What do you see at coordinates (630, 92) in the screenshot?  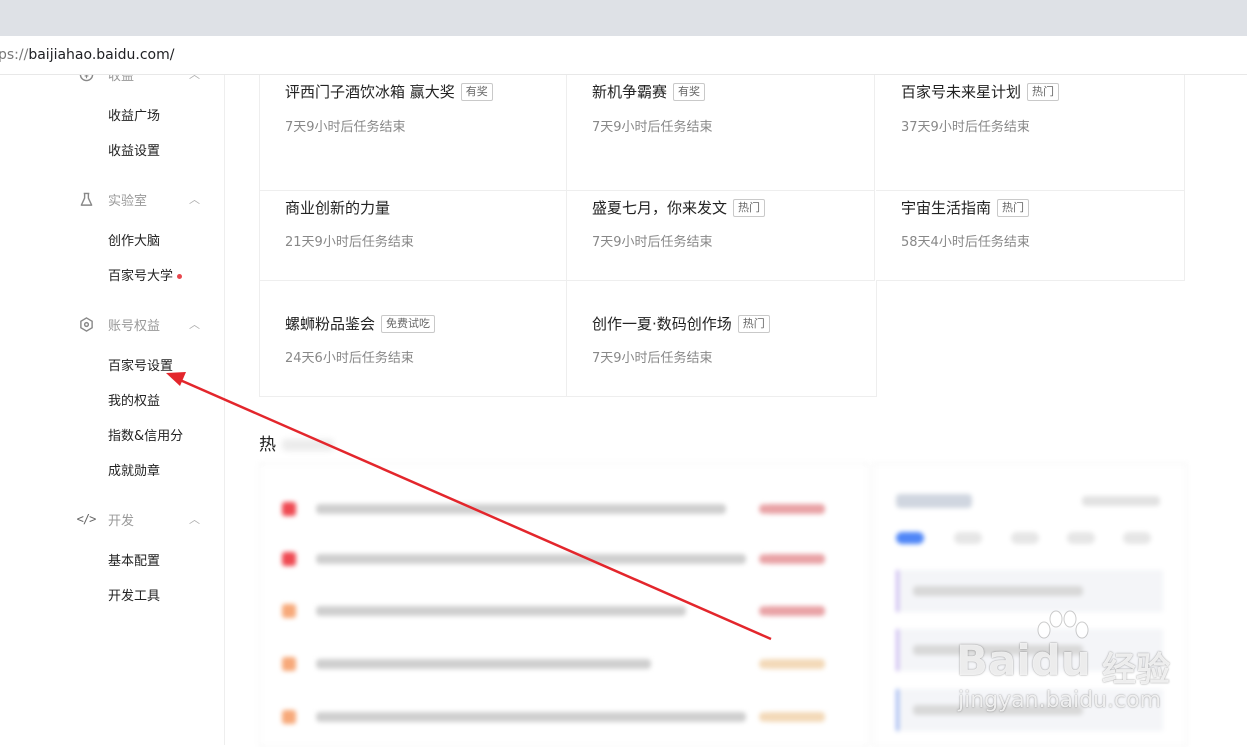 I see `task-title: 新机争霸赛` at bounding box center [630, 92].